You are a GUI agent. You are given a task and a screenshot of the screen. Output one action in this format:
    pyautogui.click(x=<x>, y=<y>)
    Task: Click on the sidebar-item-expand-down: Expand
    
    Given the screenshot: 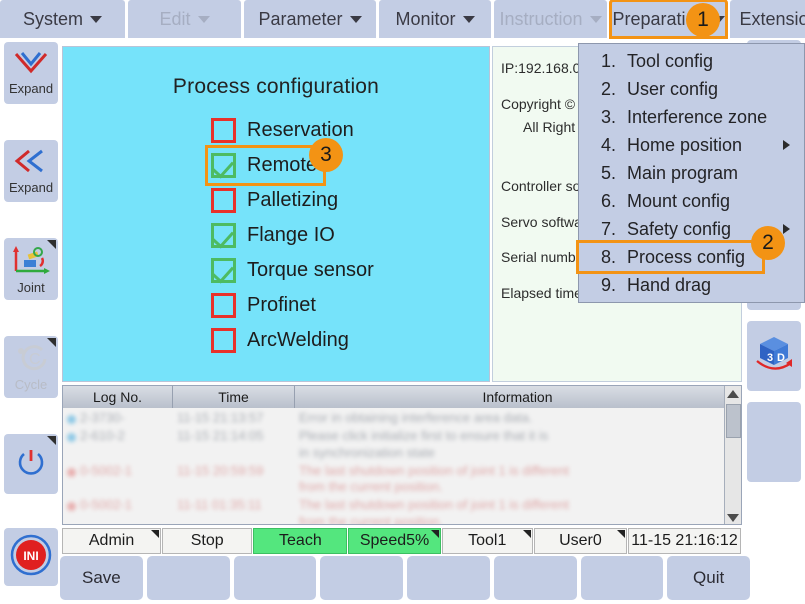 What is the action you would take?
    pyautogui.click(x=31, y=73)
    